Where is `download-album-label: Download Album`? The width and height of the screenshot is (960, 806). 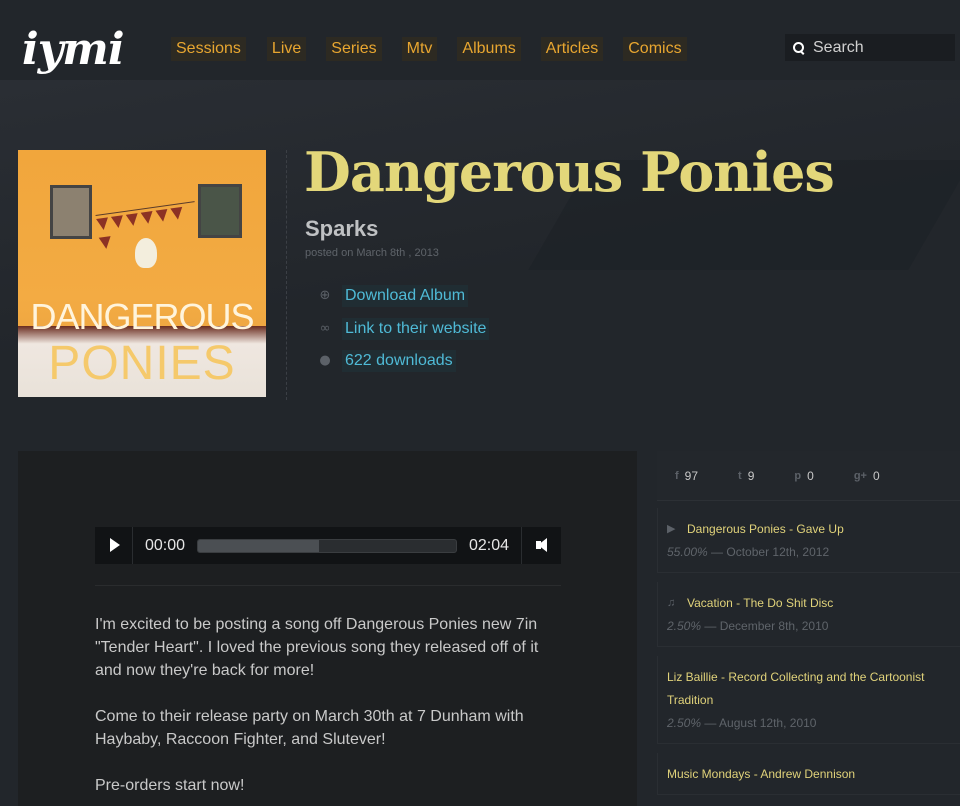 download-album-label: Download Album is located at coordinates (405, 296).